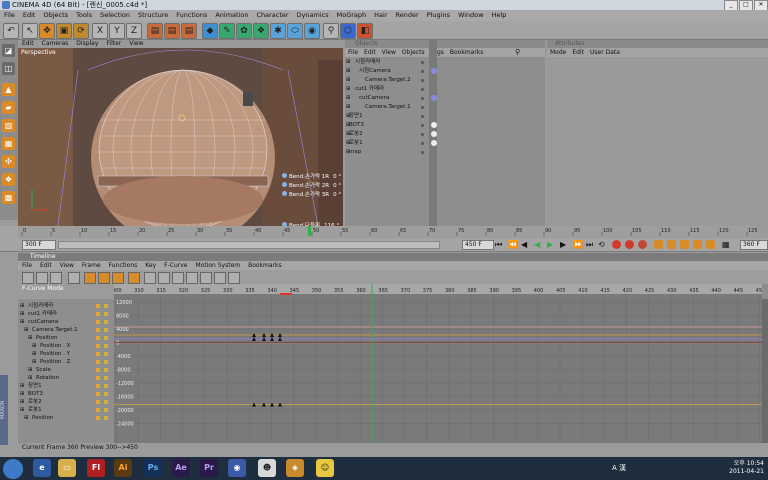  What do you see at coordinates (602, 244) in the screenshot?
I see `loop-icon: ⟲` at bounding box center [602, 244].